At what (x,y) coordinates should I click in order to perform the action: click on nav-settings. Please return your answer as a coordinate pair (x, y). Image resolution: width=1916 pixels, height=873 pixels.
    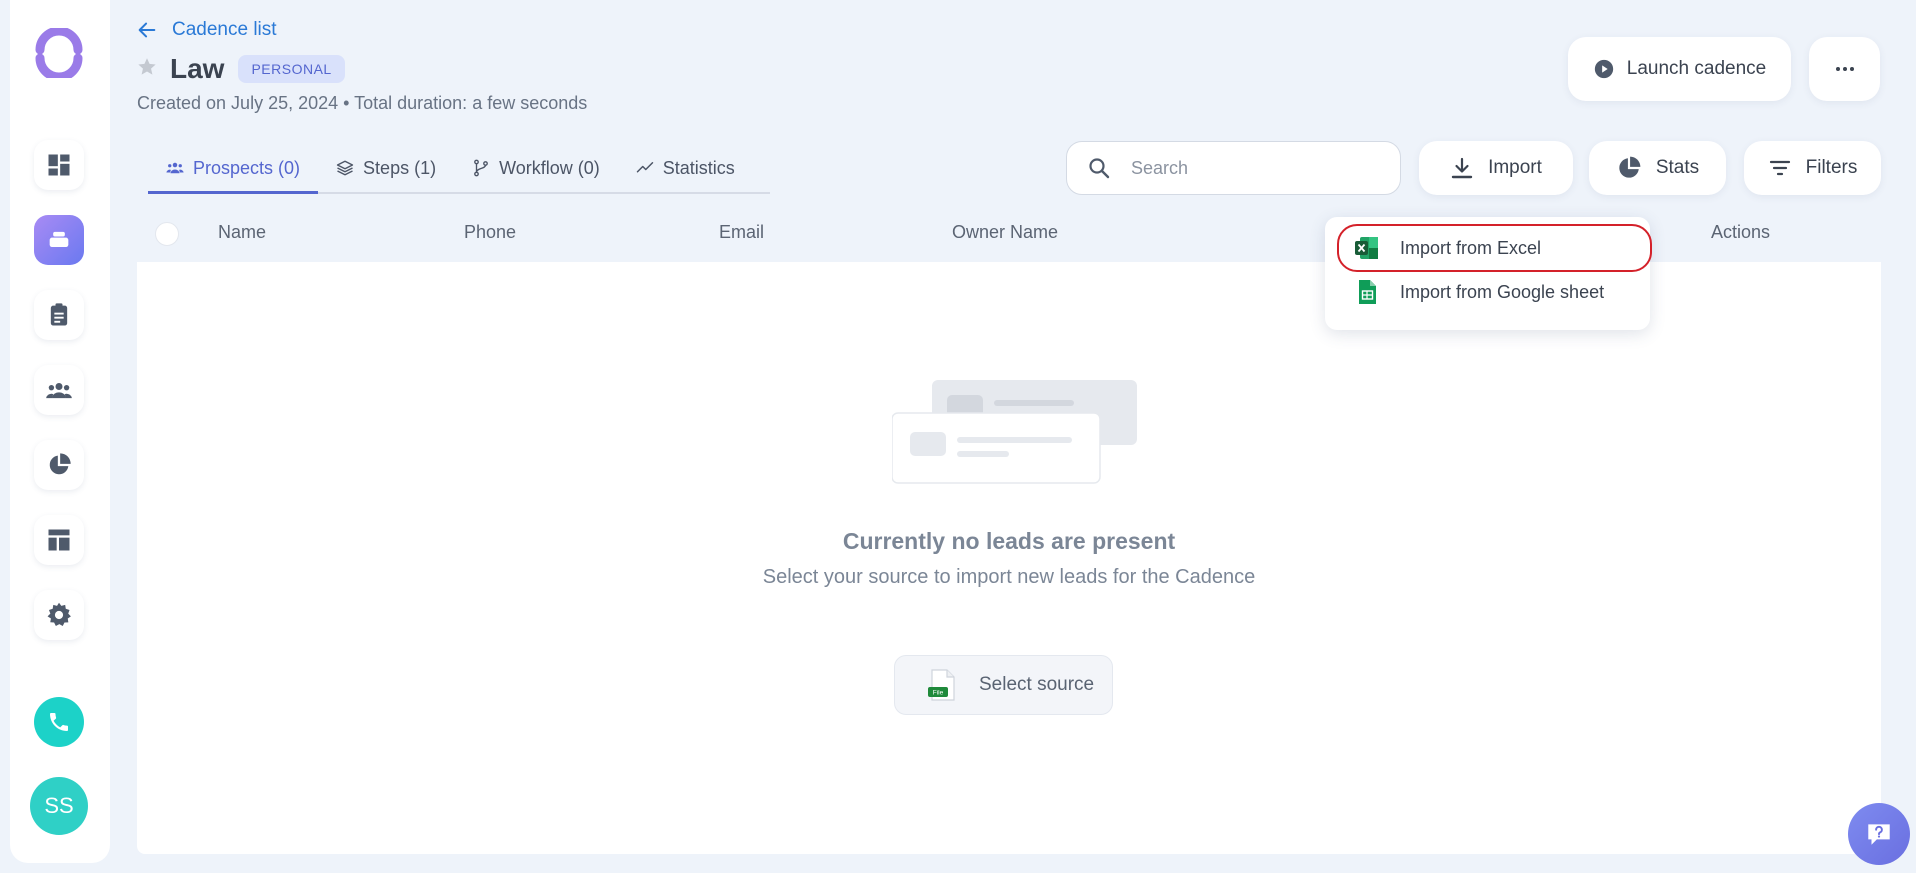
    Looking at the image, I should click on (59, 615).